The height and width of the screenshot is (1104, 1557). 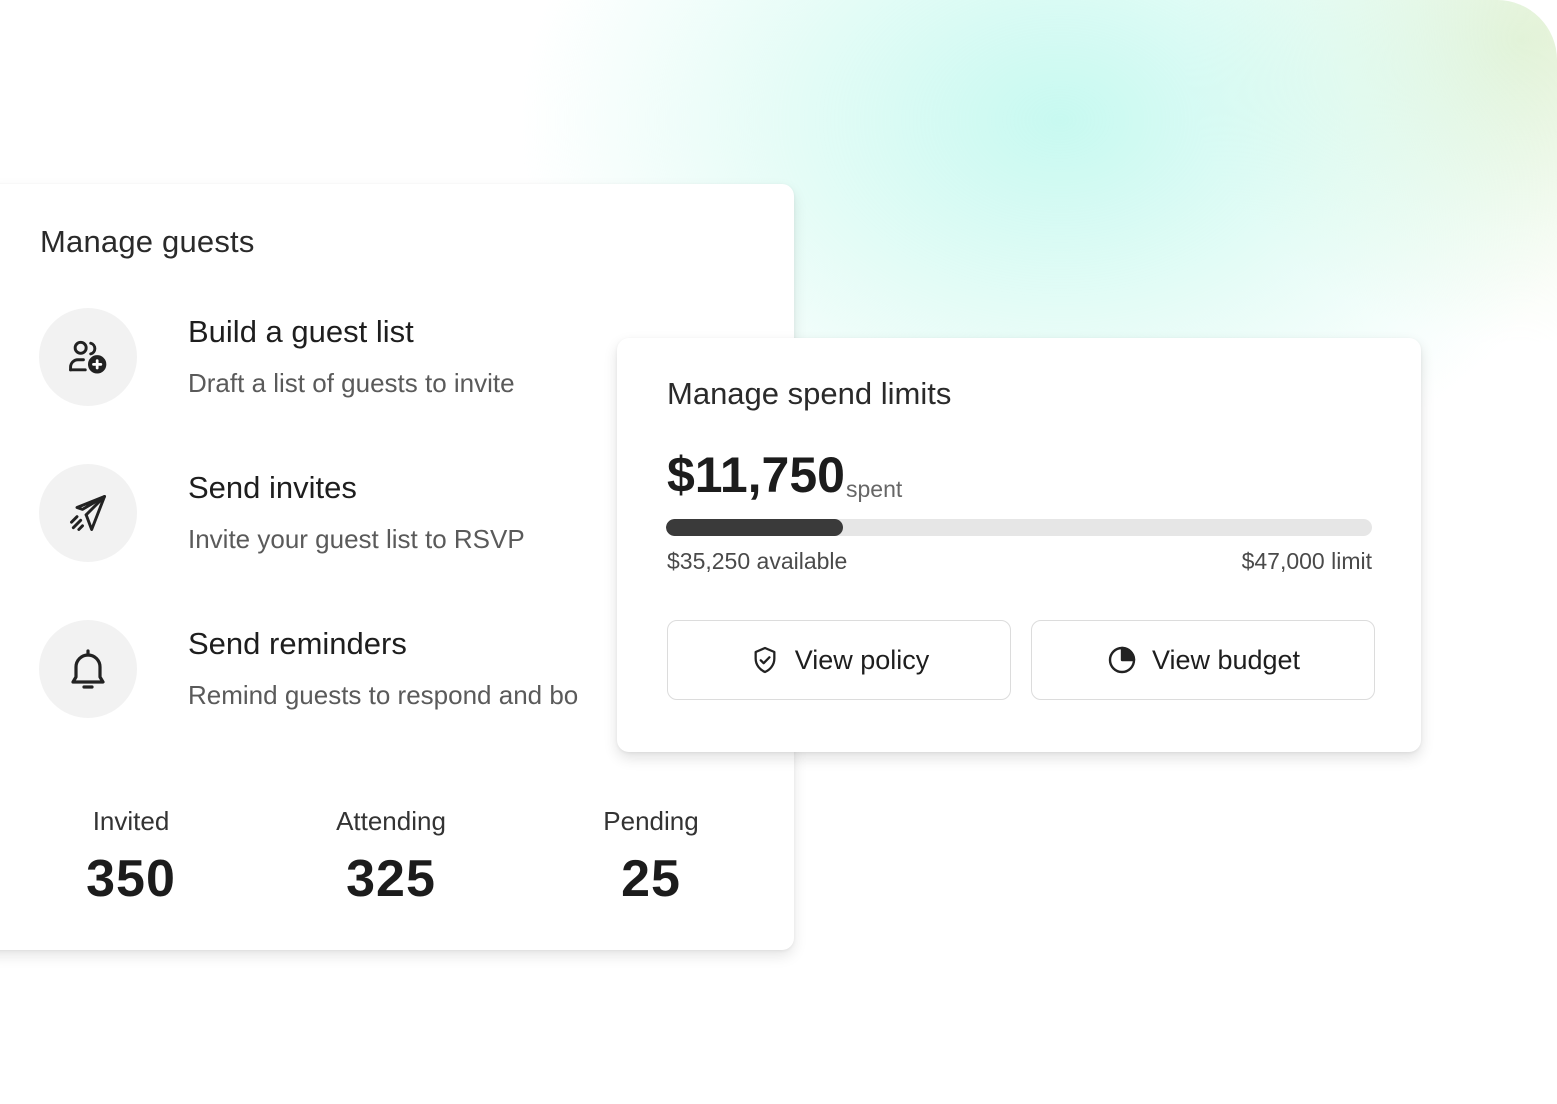 I want to click on view-policy-button: View policy, so click(x=839, y=660).